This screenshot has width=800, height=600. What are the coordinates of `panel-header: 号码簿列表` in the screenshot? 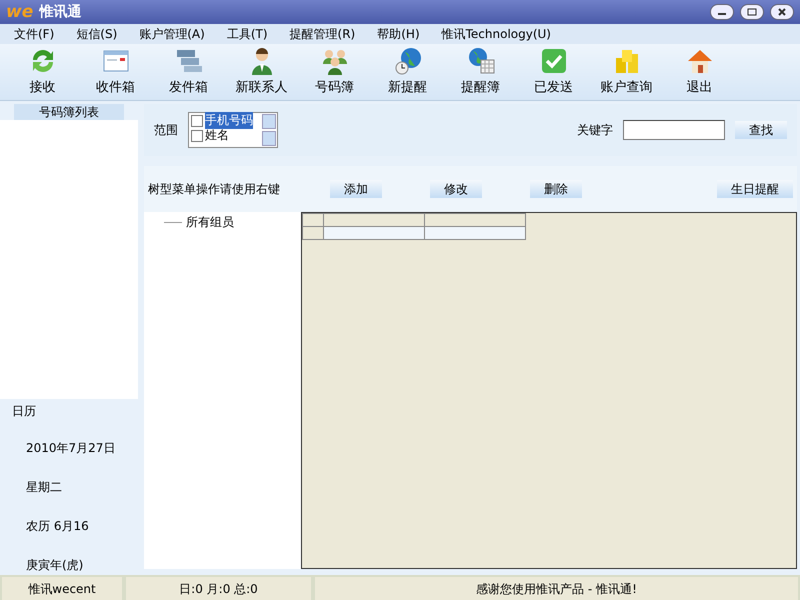 It's located at (69, 112).